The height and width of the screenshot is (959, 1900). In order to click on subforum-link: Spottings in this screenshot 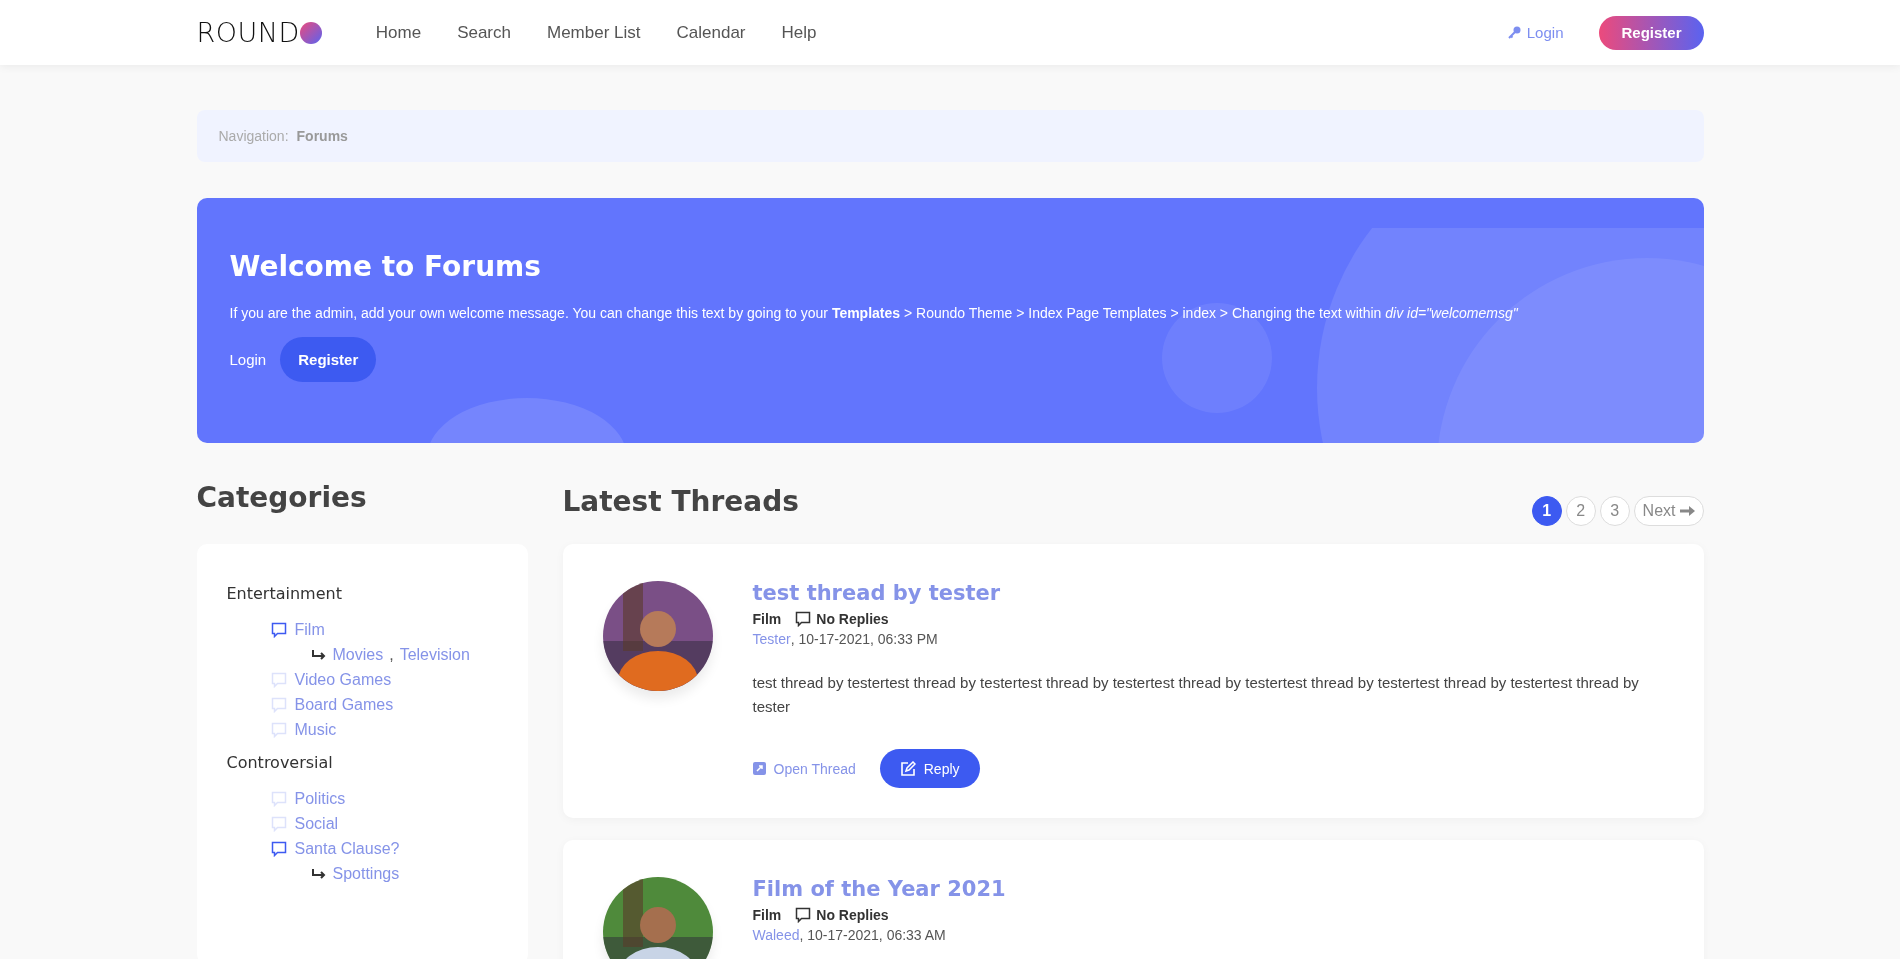, I will do `click(366, 874)`.